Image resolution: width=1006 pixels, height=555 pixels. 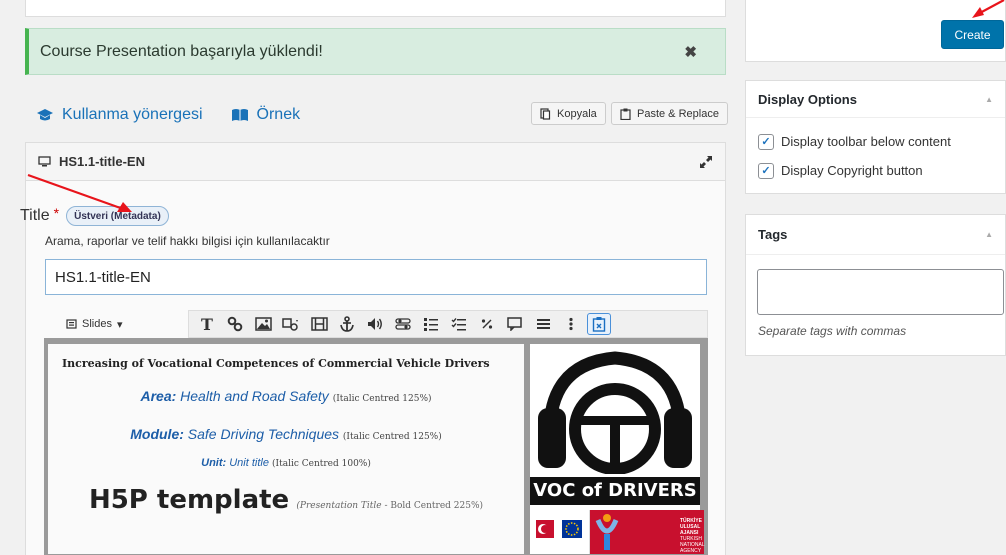 I want to click on copy-button: Kopyala, so click(x=568, y=113).